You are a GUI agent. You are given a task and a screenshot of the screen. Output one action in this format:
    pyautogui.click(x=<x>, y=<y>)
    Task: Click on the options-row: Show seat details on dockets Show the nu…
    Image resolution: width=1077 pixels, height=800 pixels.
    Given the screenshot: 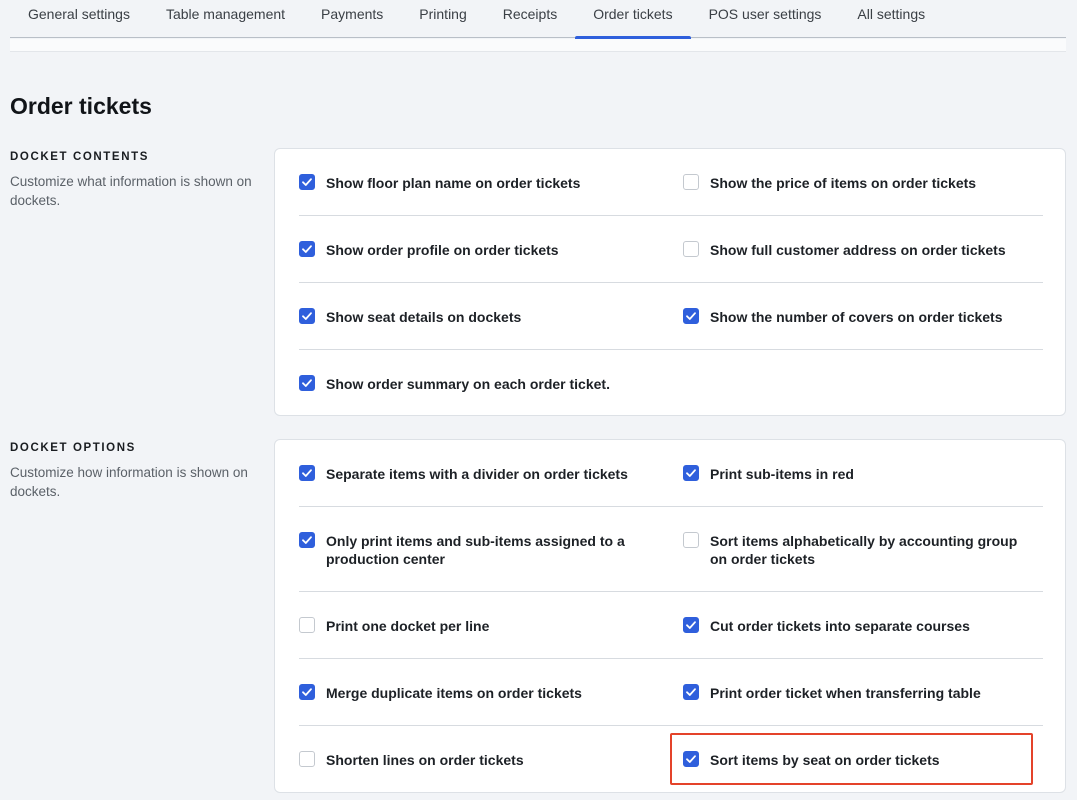 What is the action you would take?
    pyautogui.click(x=671, y=316)
    